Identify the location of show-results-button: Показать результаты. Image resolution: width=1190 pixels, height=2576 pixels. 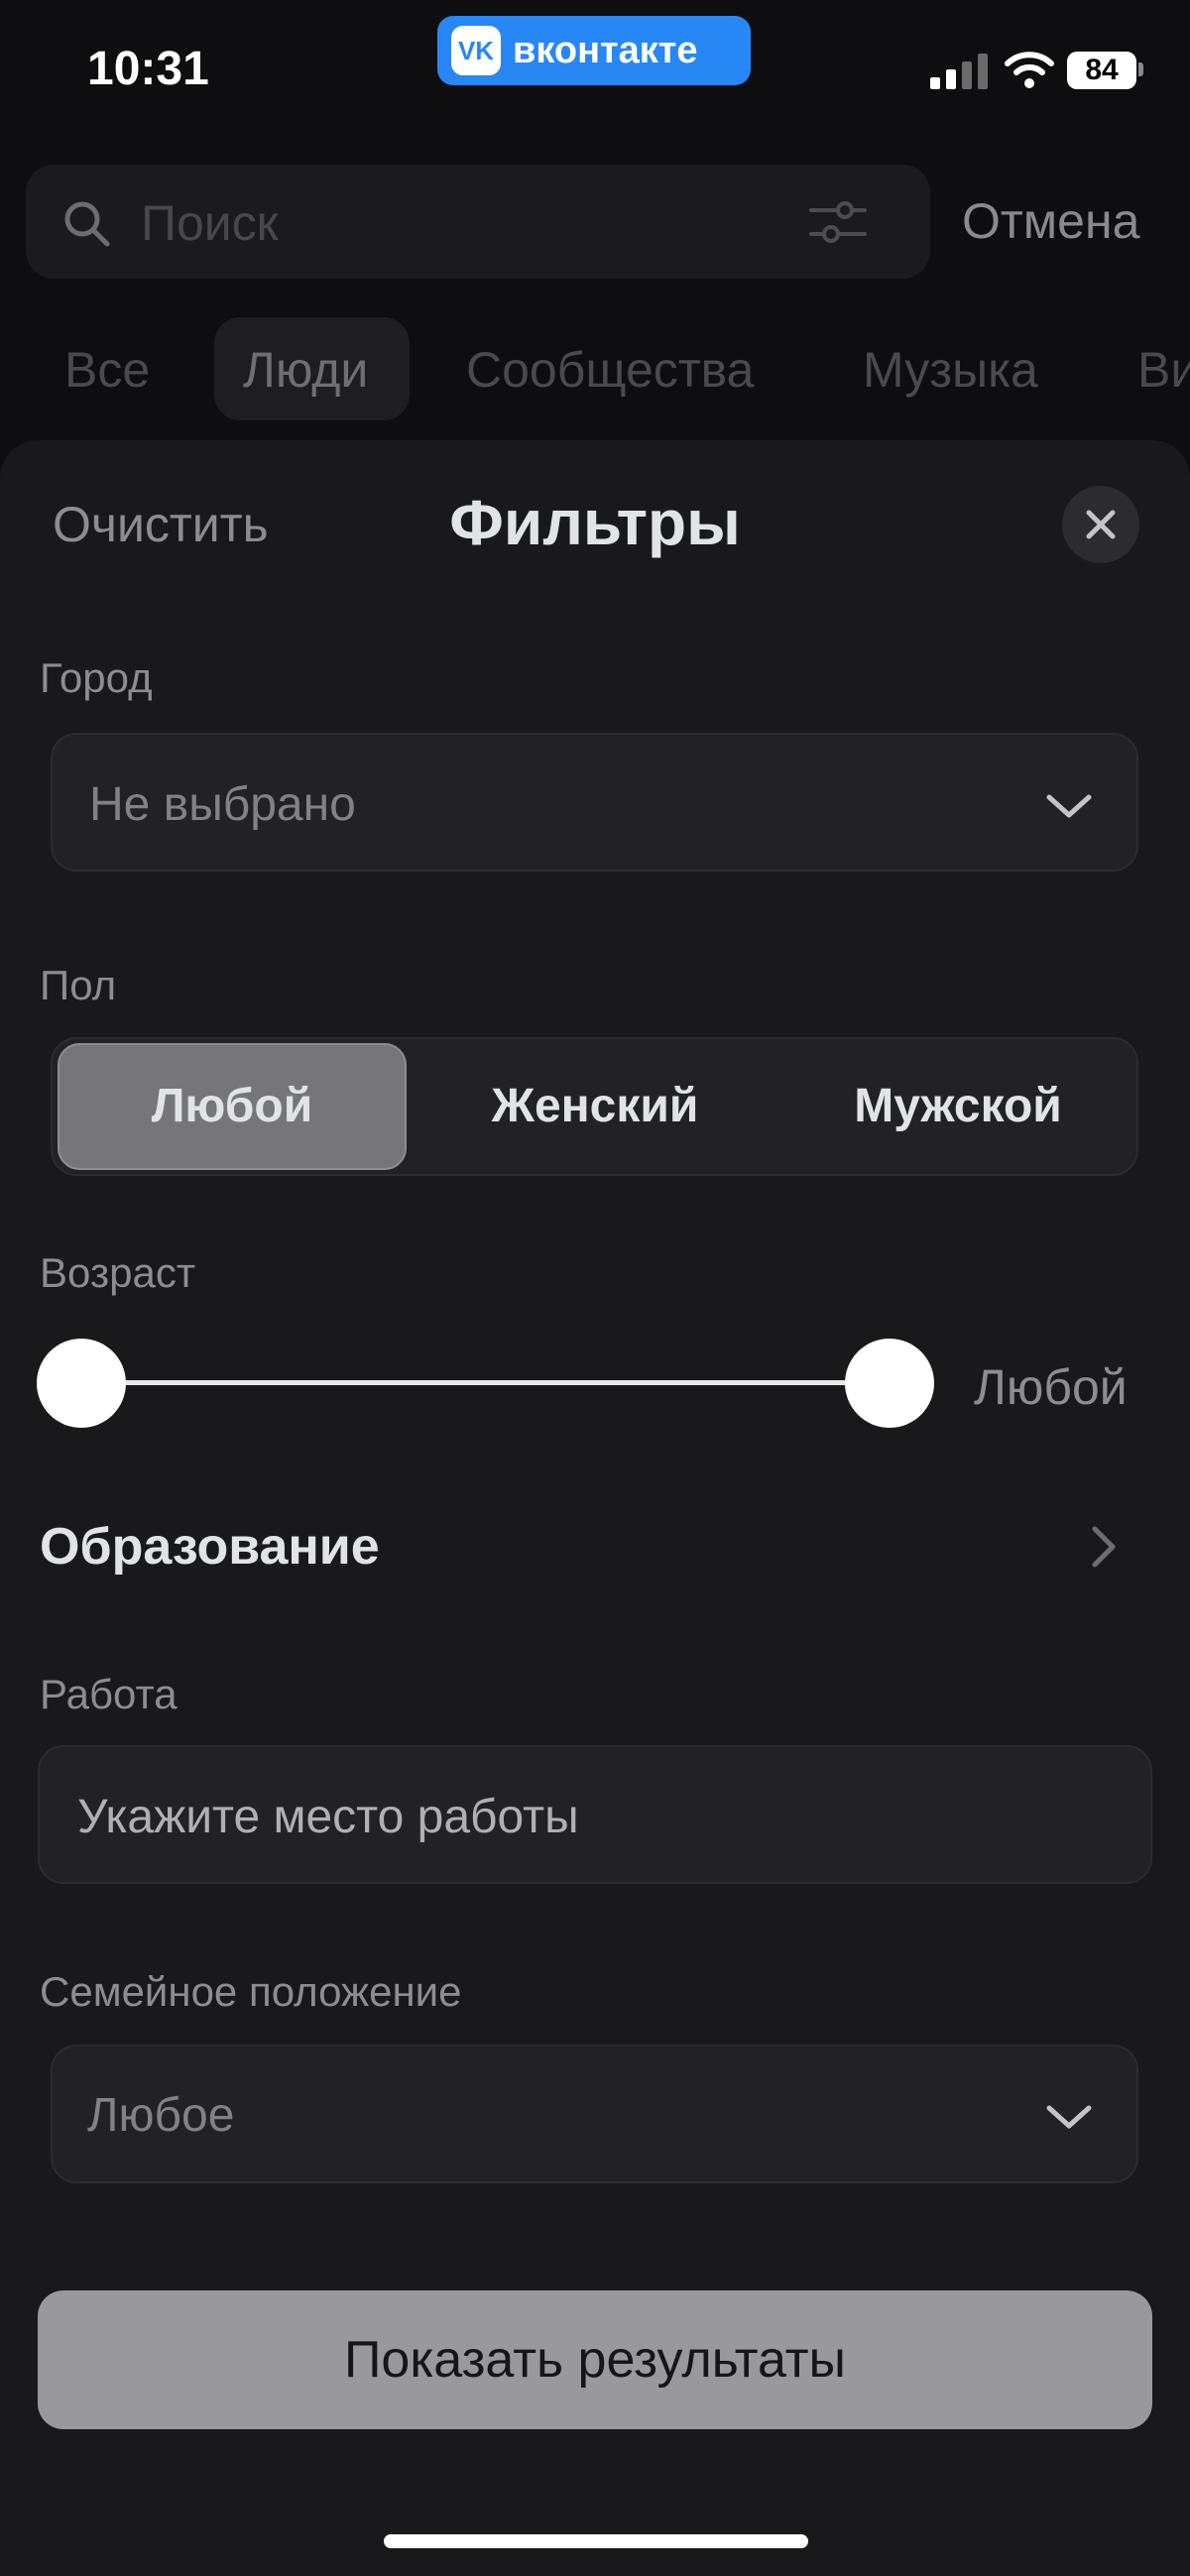
(595, 2359).